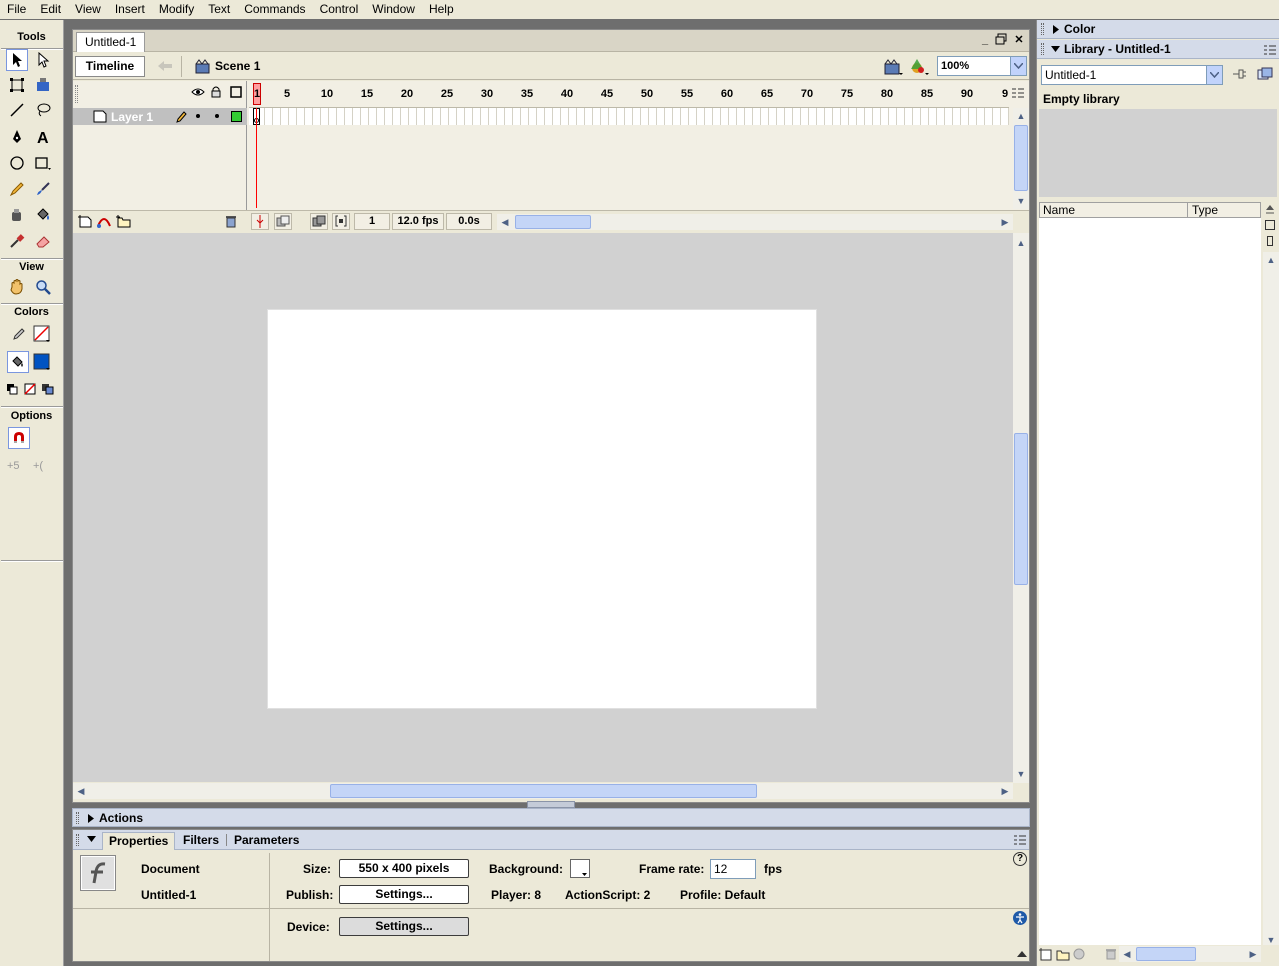  What do you see at coordinates (1270, 209) in the screenshot?
I see `sort-order-icon` at bounding box center [1270, 209].